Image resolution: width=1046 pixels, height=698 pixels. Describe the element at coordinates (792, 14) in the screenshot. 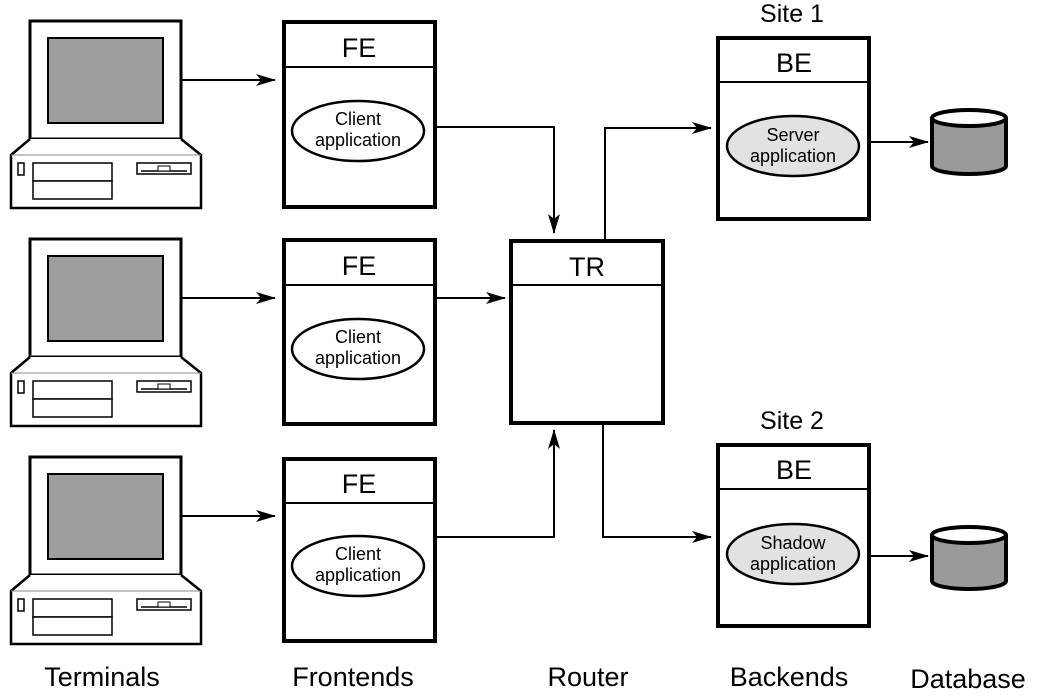

I see `site-label: Site 1` at that location.